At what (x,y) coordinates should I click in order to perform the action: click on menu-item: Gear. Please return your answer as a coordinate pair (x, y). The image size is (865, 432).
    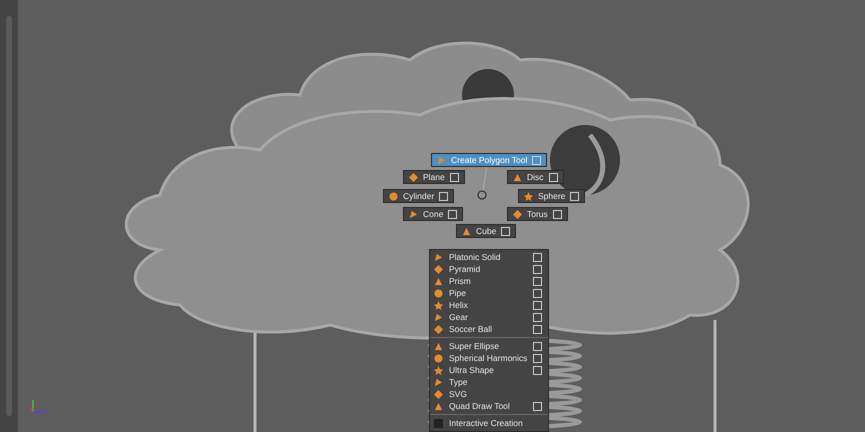
    Looking at the image, I should click on (489, 317).